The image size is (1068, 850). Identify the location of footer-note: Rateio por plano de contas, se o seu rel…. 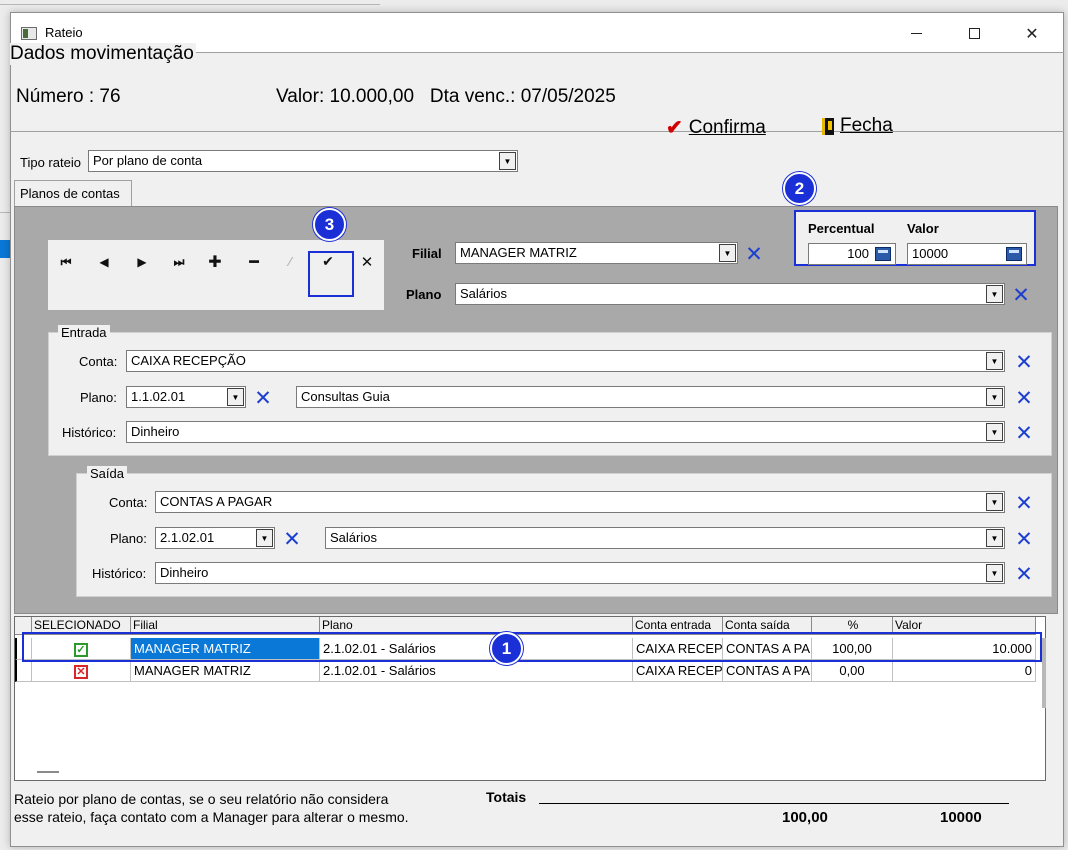
(211, 808).